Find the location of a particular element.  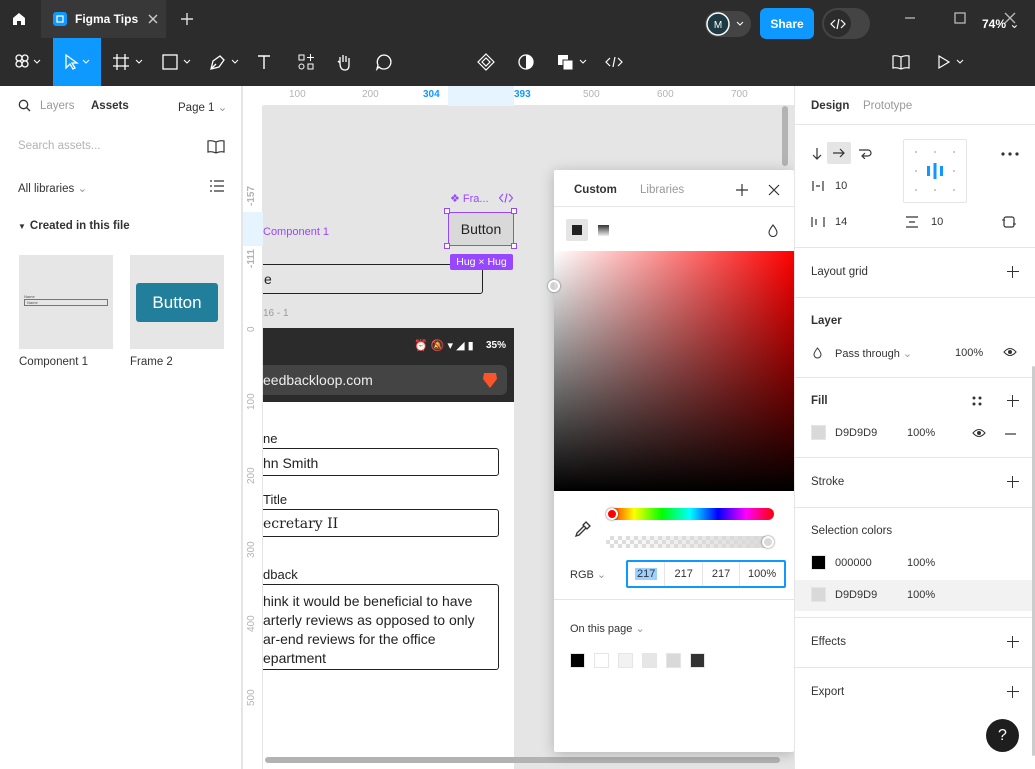

text-tool is located at coordinates (264, 62).